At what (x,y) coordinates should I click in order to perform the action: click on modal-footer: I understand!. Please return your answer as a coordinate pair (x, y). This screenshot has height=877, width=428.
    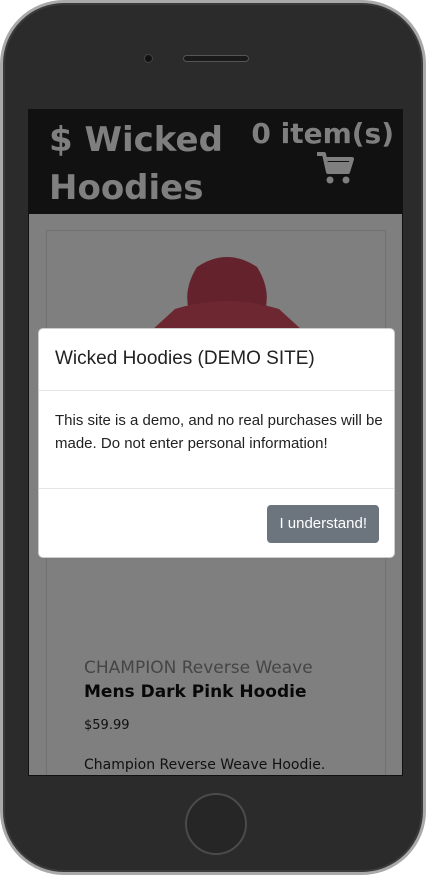
    Looking at the image, I should click on (216, 523).